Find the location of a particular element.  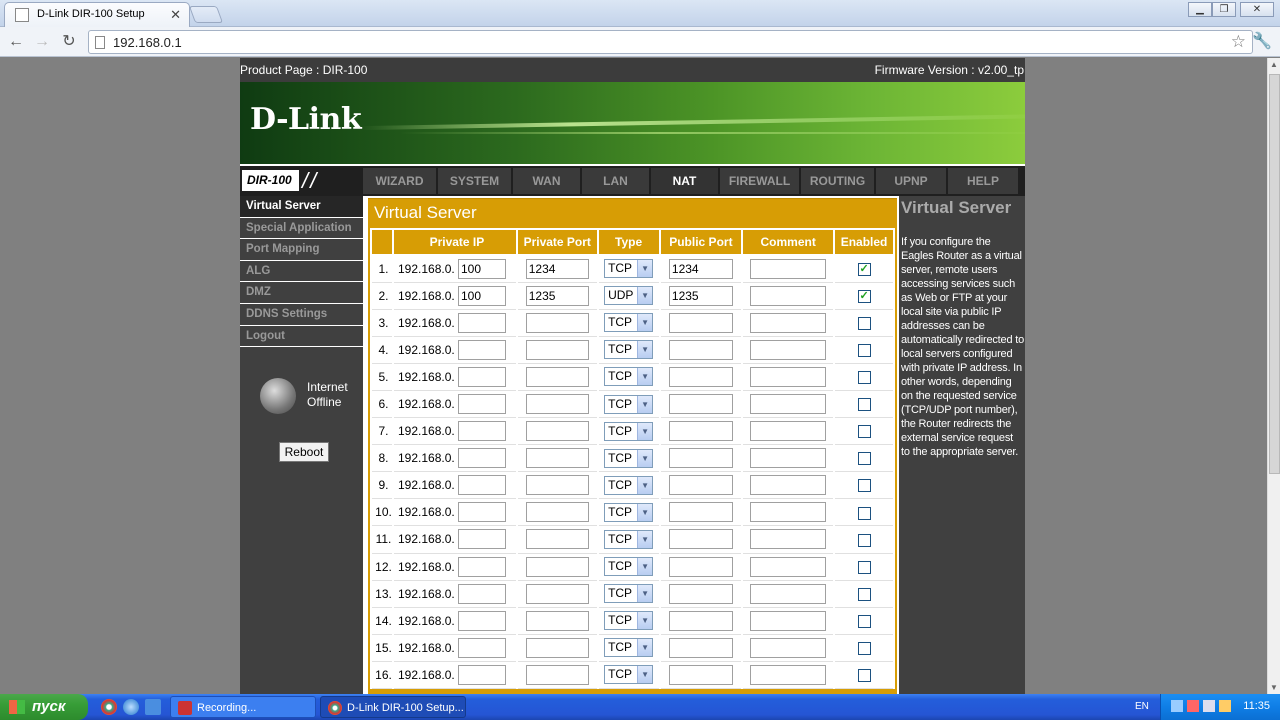

menu-item-special-application: Special Application is located at coordinates (301, 228).